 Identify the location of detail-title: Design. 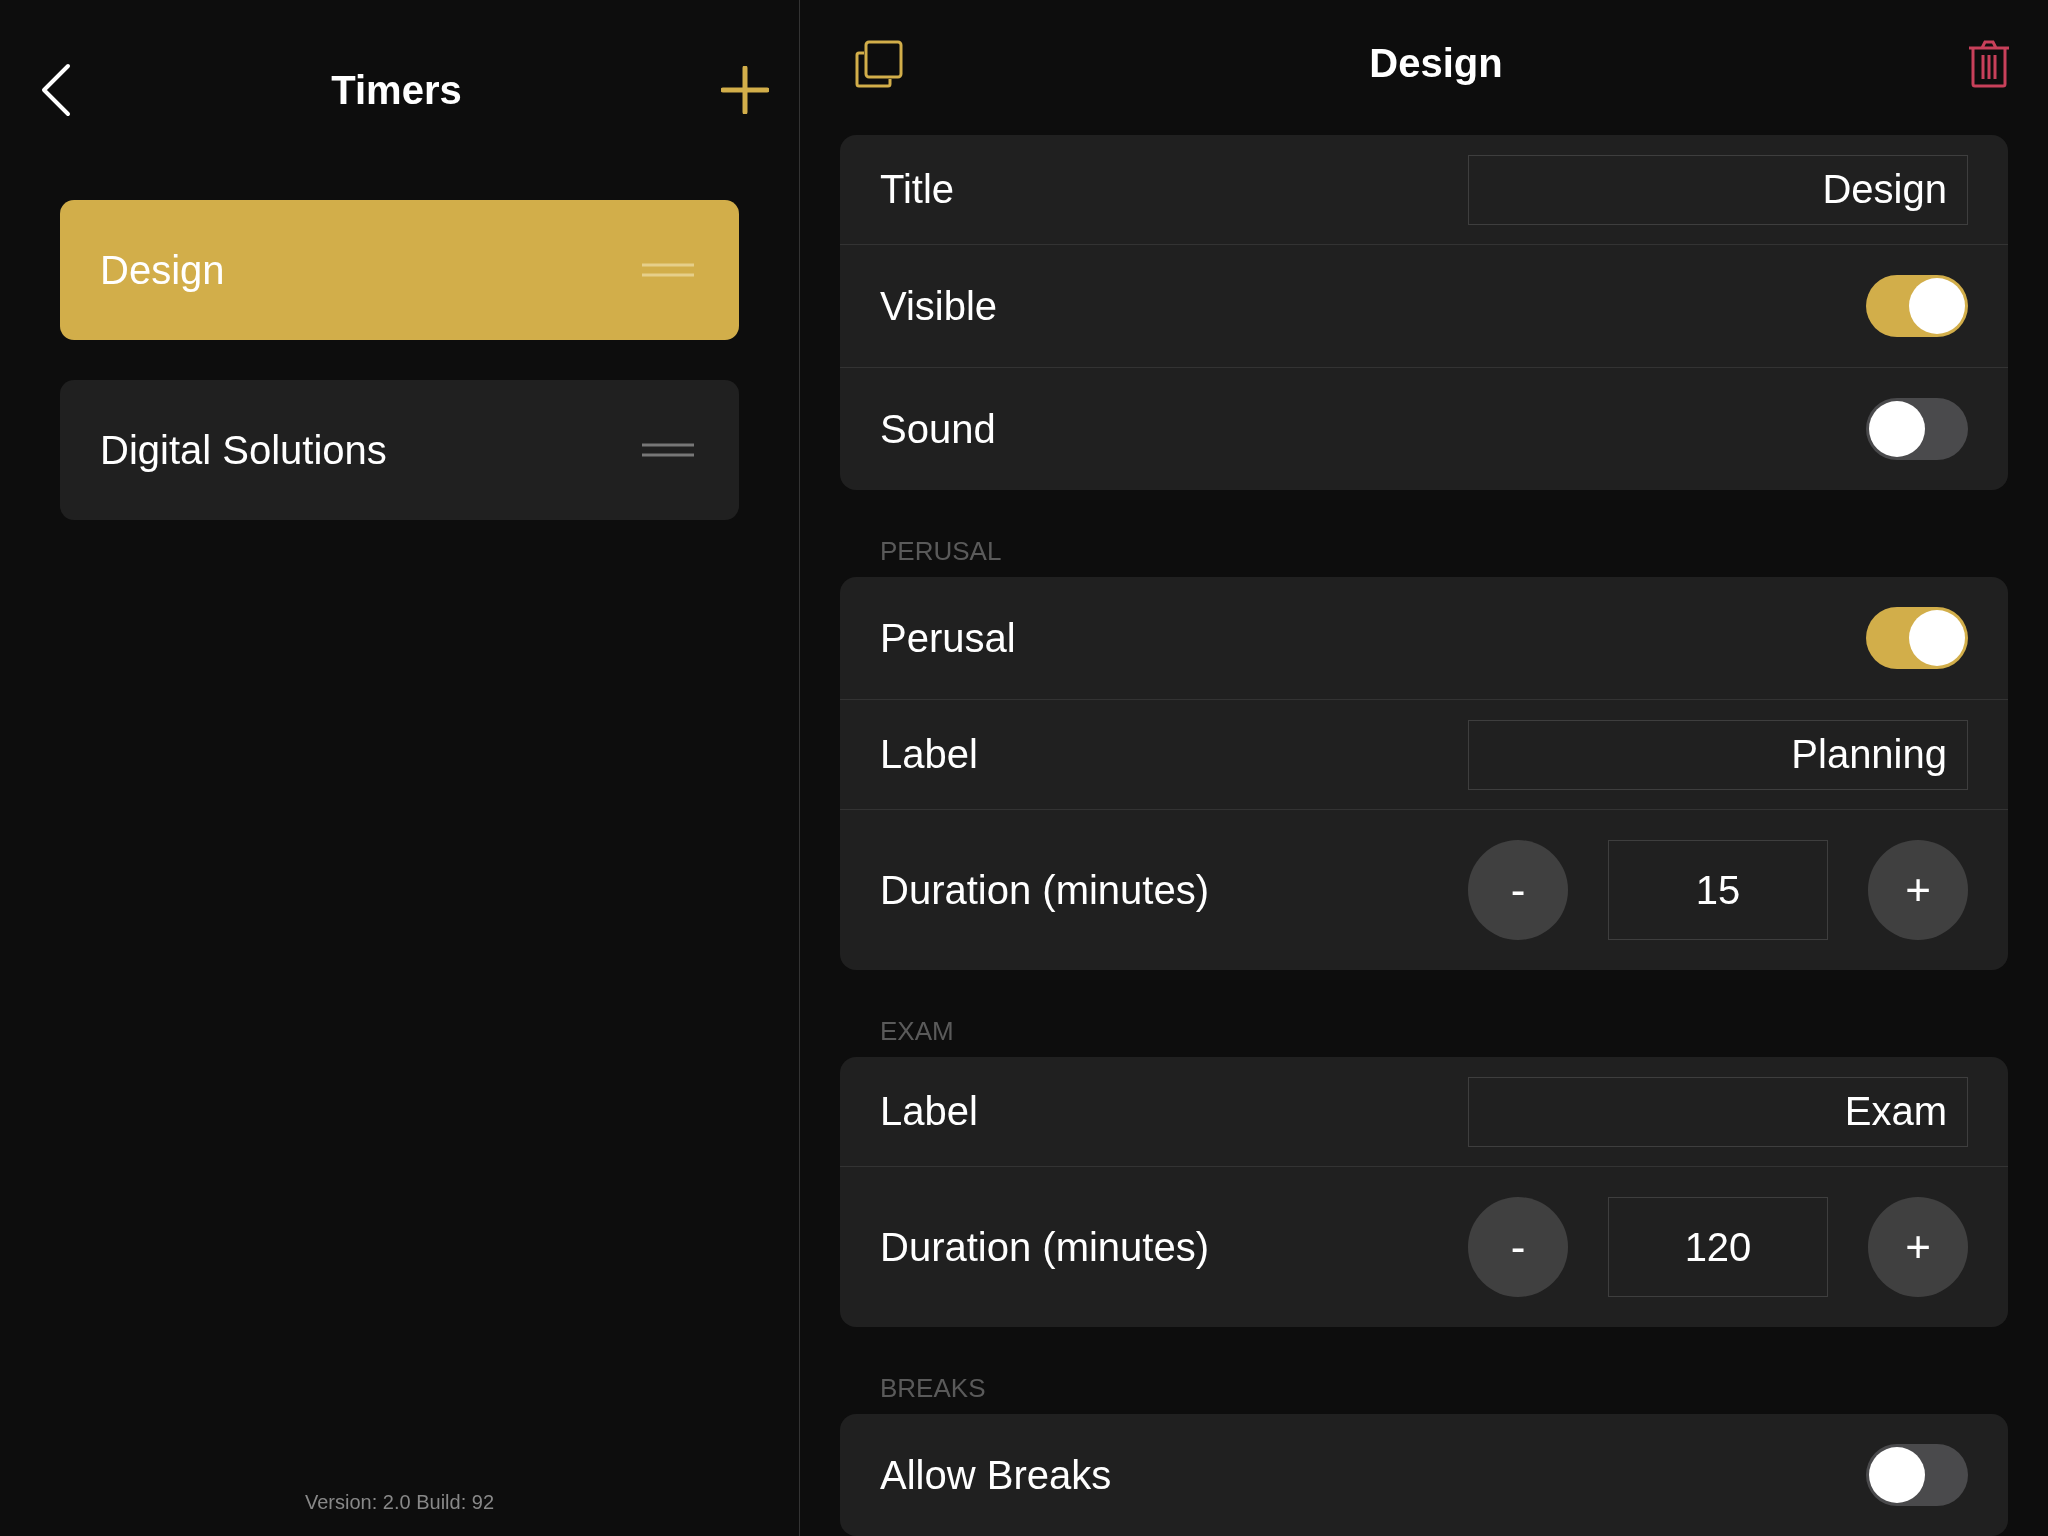
(1436, 63).